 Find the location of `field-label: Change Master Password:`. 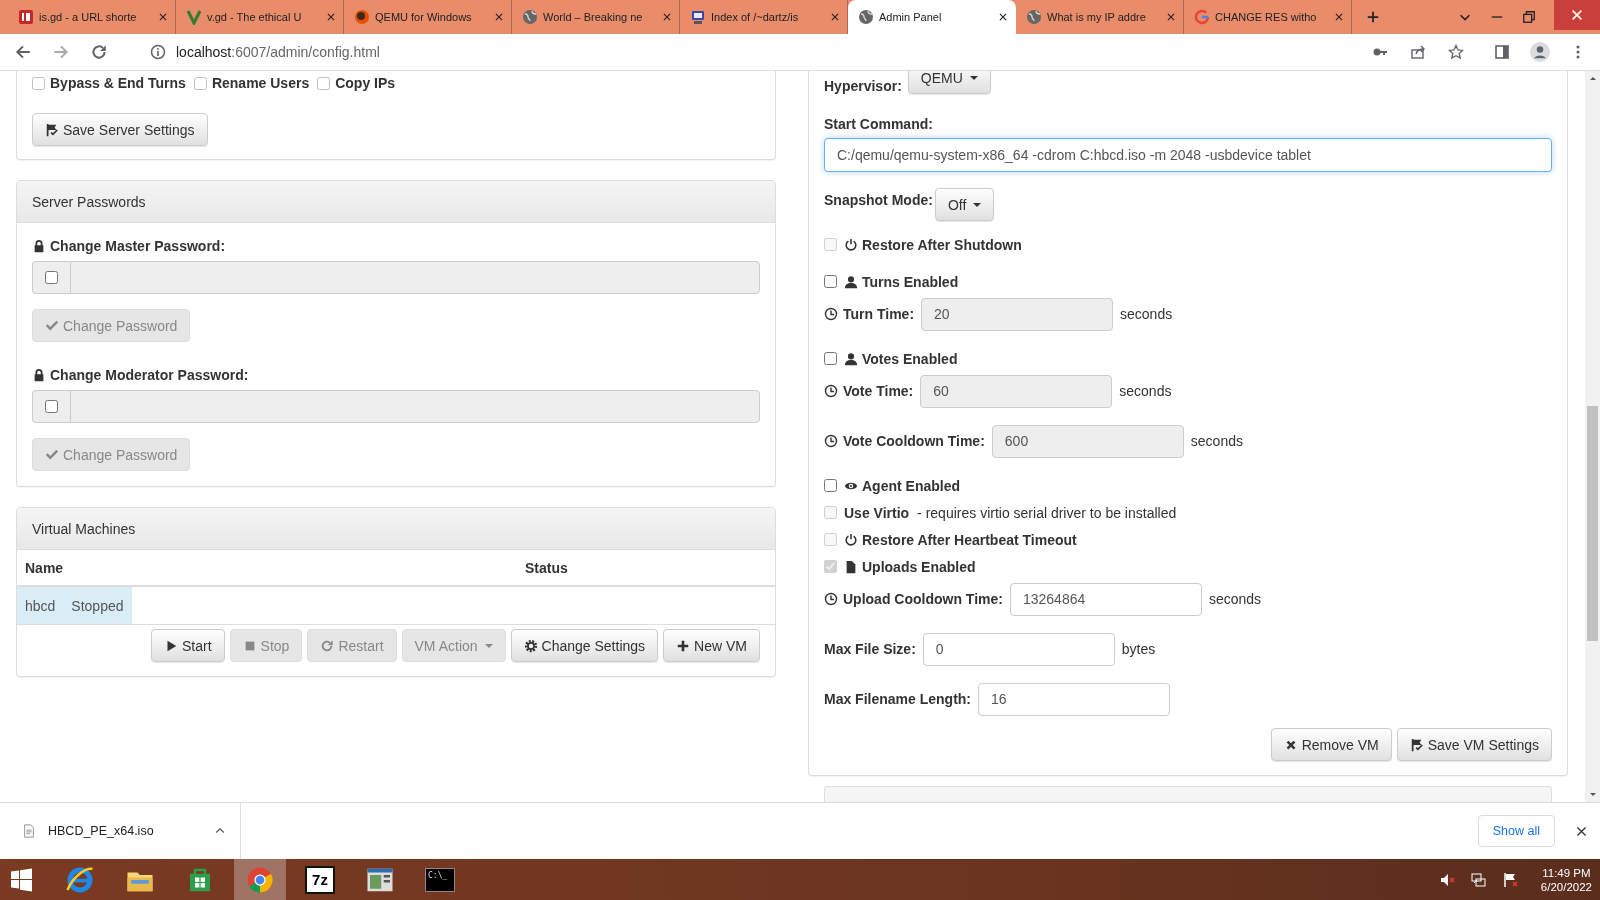

field-label: Change Master Password: is located at coordinates (138, 246).